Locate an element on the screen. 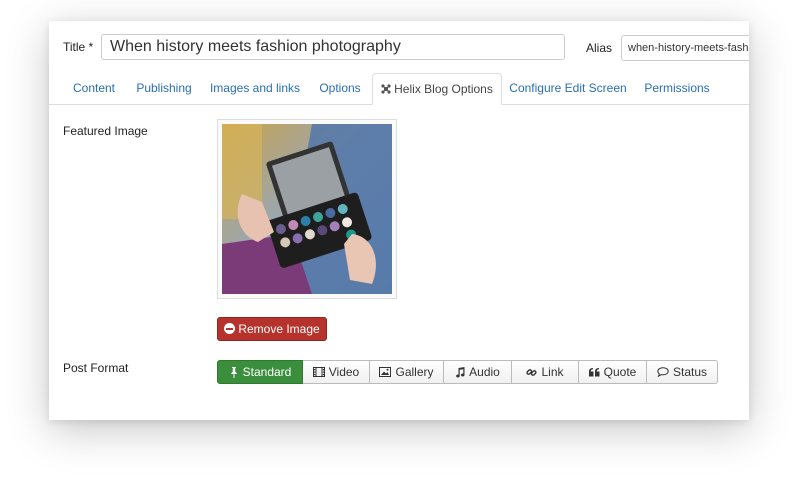 The height and width of the screenshot is (498, 798). joomla-icon is located at coordinates (386, 84).